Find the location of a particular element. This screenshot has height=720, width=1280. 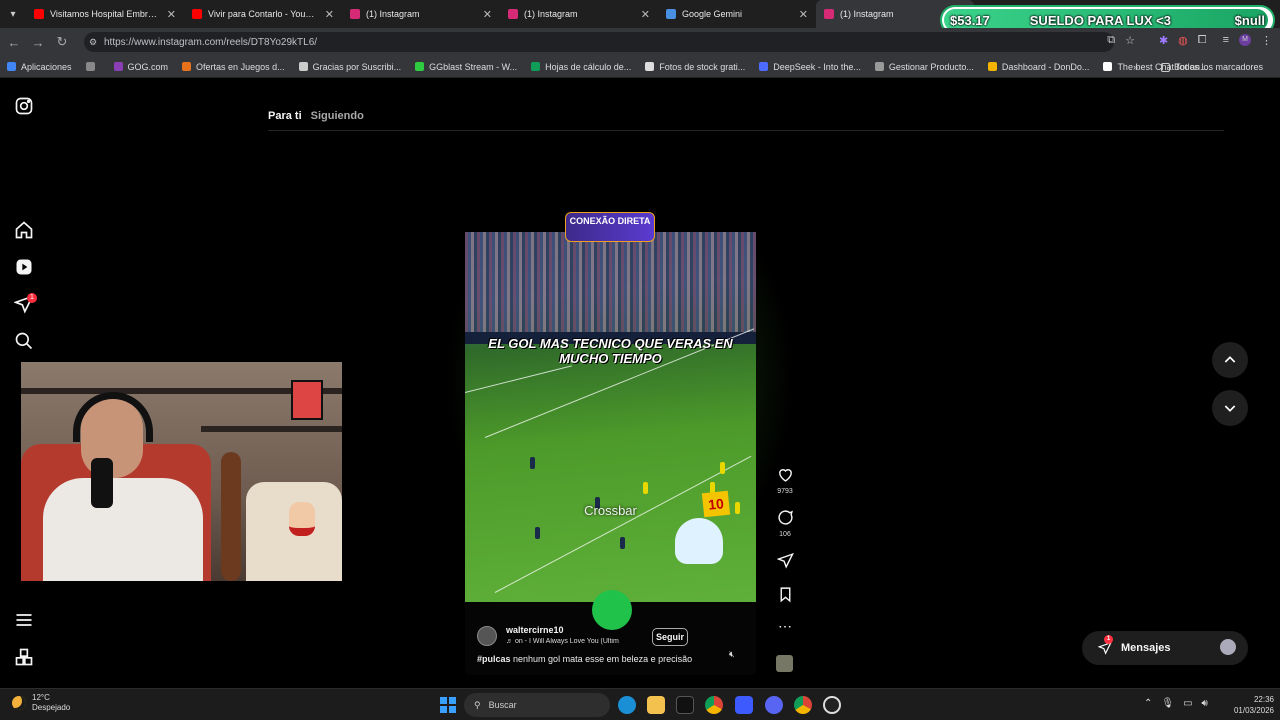

follow-button: Seguir is located at coordinates (670, 637).